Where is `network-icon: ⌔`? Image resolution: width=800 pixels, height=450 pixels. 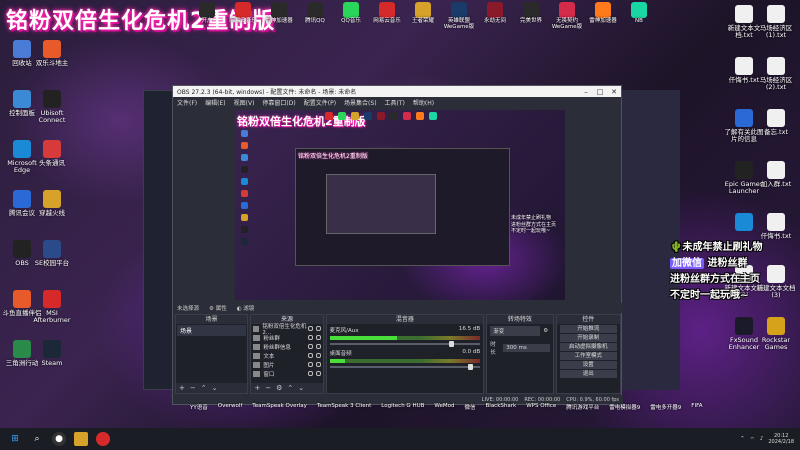
network-icon: ⌔ is located at coordinates (752, 439).